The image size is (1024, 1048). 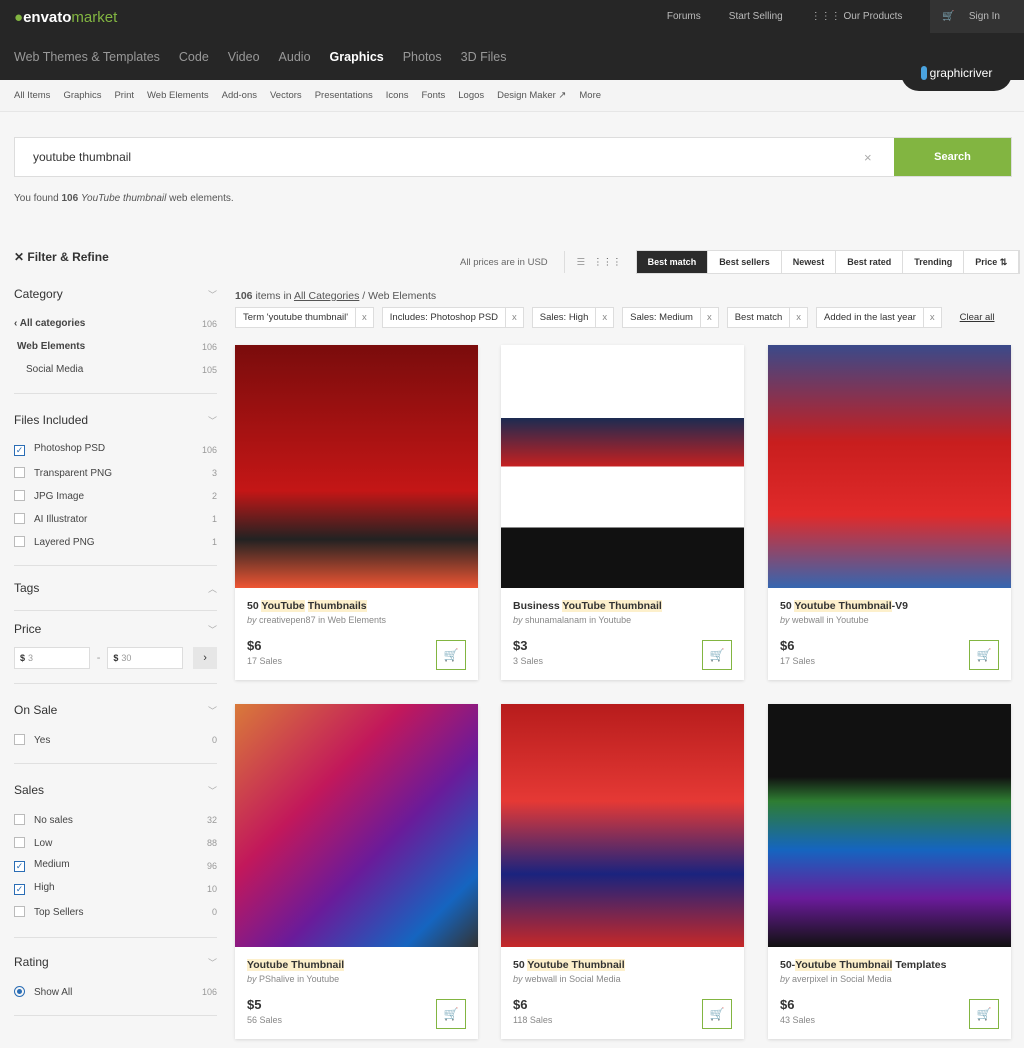 What do you see at coordinates (439, 157) in the screenshot?
I see `search-input` at bounding box center [439, 157].